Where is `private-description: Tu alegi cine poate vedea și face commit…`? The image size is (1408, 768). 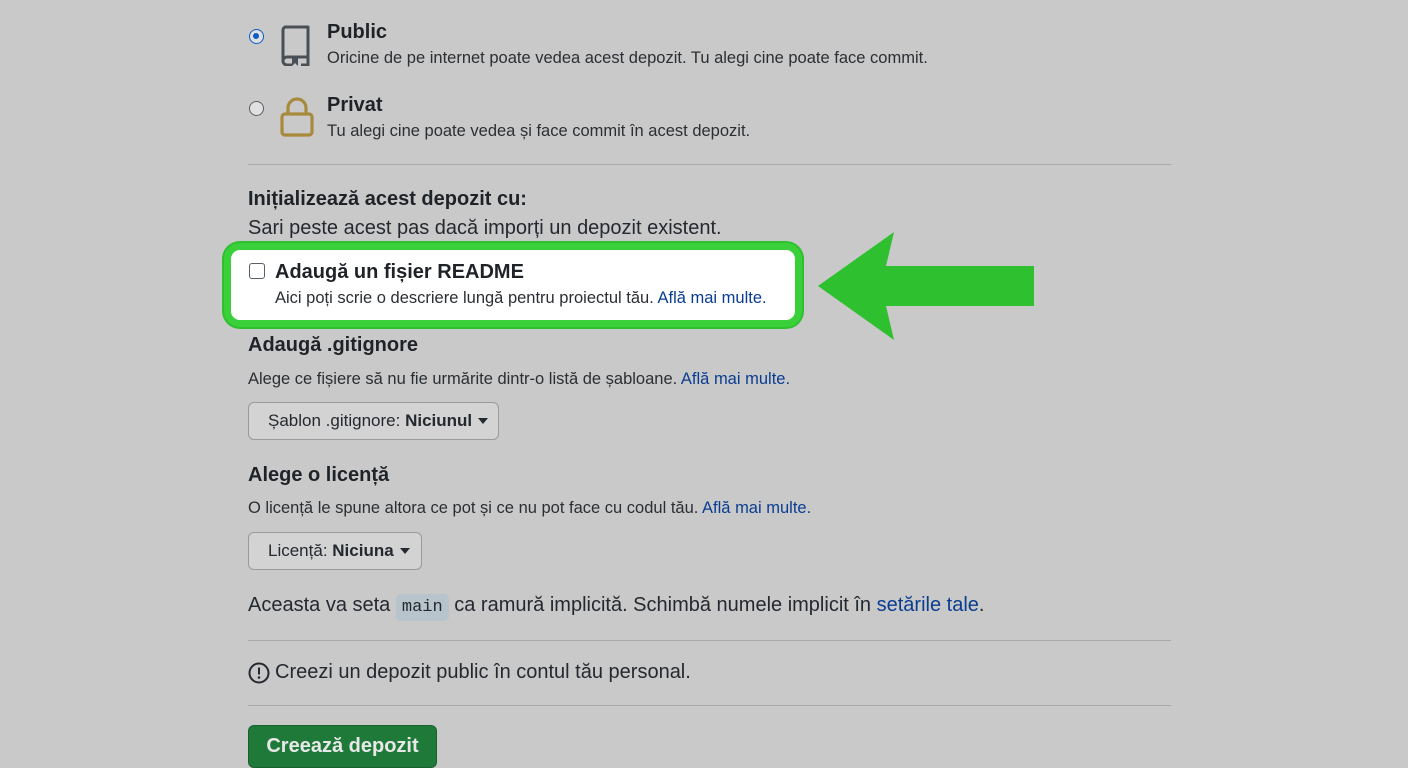
private-description: Tu alegi cine poate vedea și face commit… is located at coordinates (539, 131).